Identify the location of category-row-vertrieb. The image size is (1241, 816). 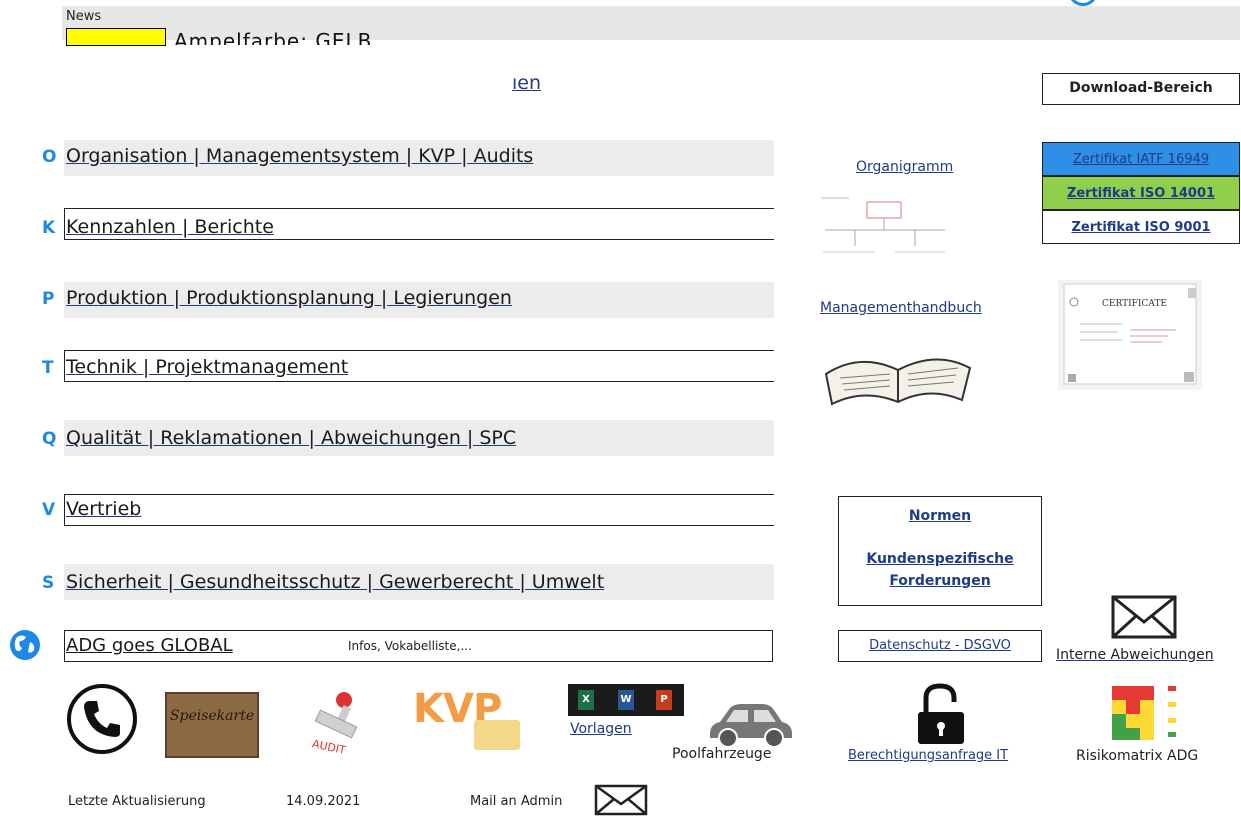
(419, 510).